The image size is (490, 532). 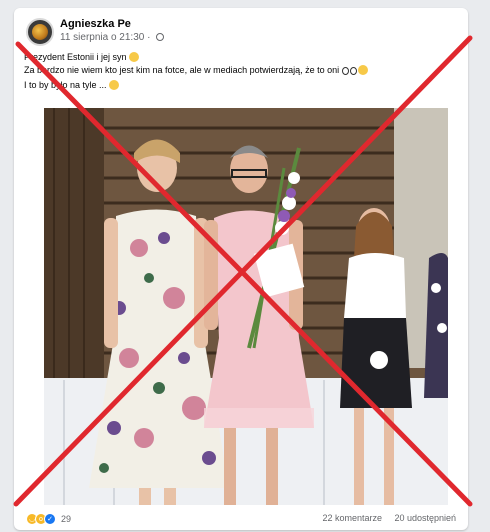 What do you see at coordinates (95, 24) in the screenshot?
I see `author-name: Agnieszka Pe` at bounding box center [95, 24].